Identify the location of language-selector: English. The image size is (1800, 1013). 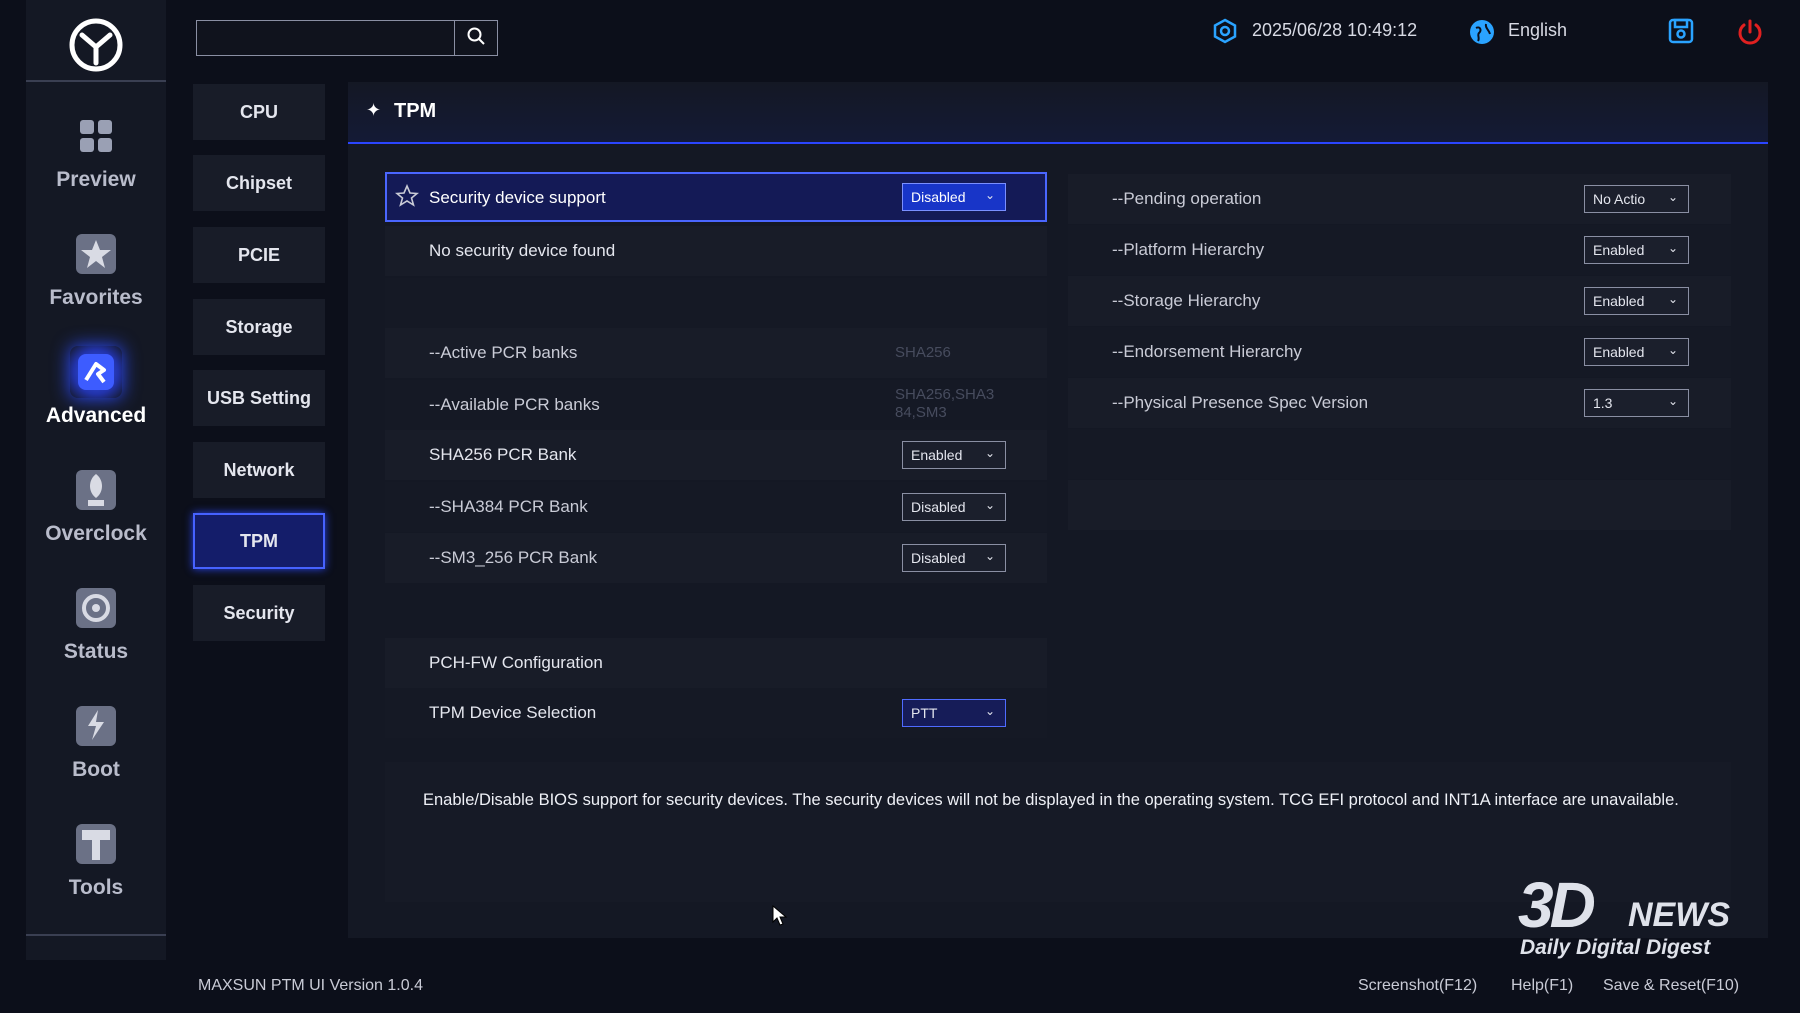
(1537, 30).